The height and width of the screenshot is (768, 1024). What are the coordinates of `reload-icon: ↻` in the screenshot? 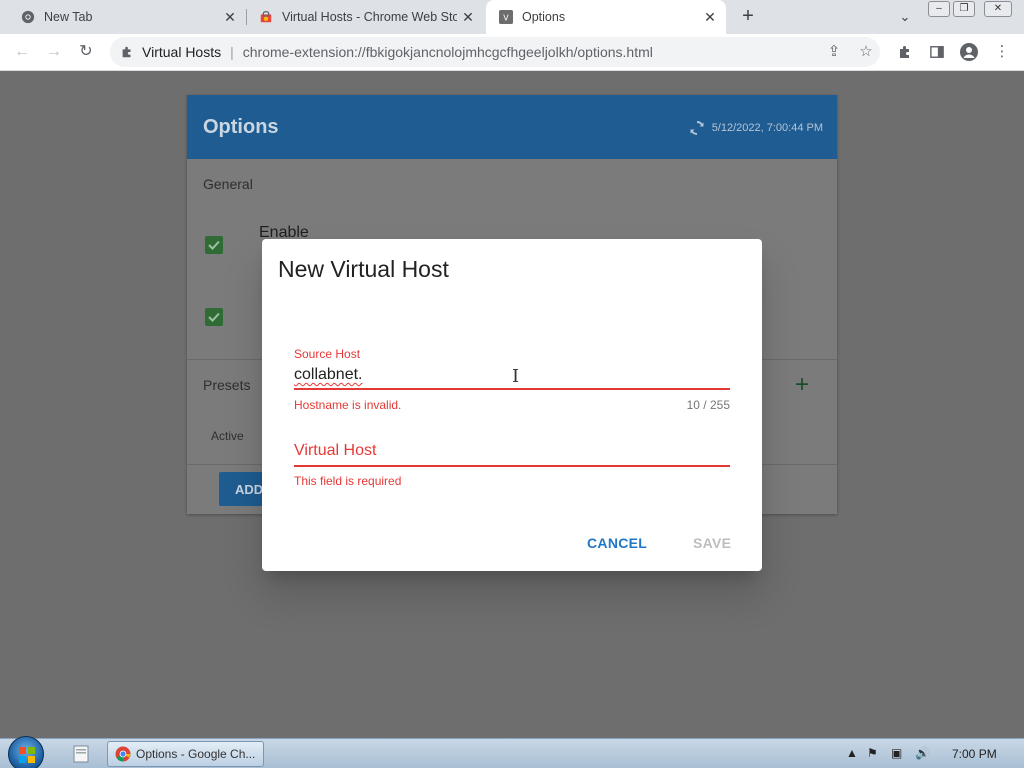 It's located at (86, 52).